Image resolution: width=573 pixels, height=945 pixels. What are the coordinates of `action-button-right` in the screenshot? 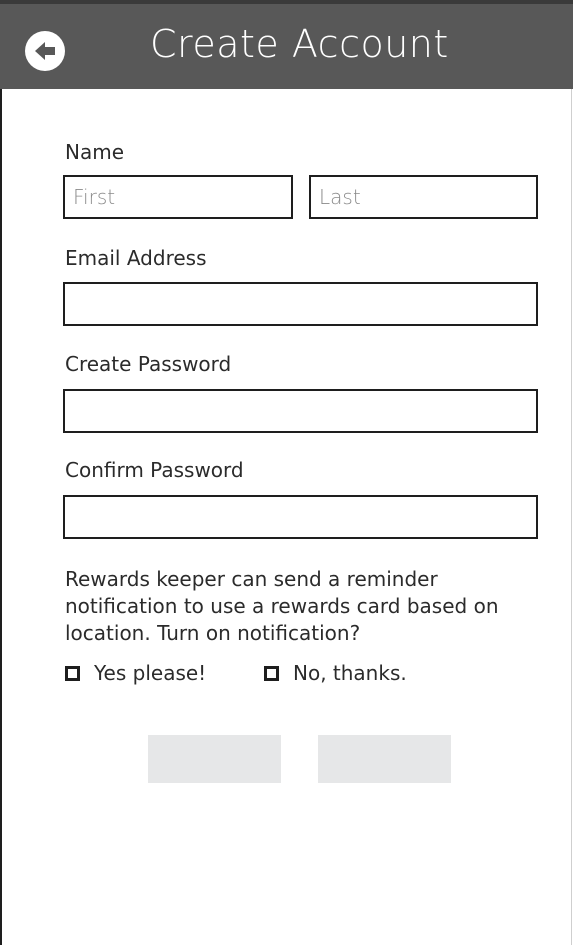 It's located at (384, 759).